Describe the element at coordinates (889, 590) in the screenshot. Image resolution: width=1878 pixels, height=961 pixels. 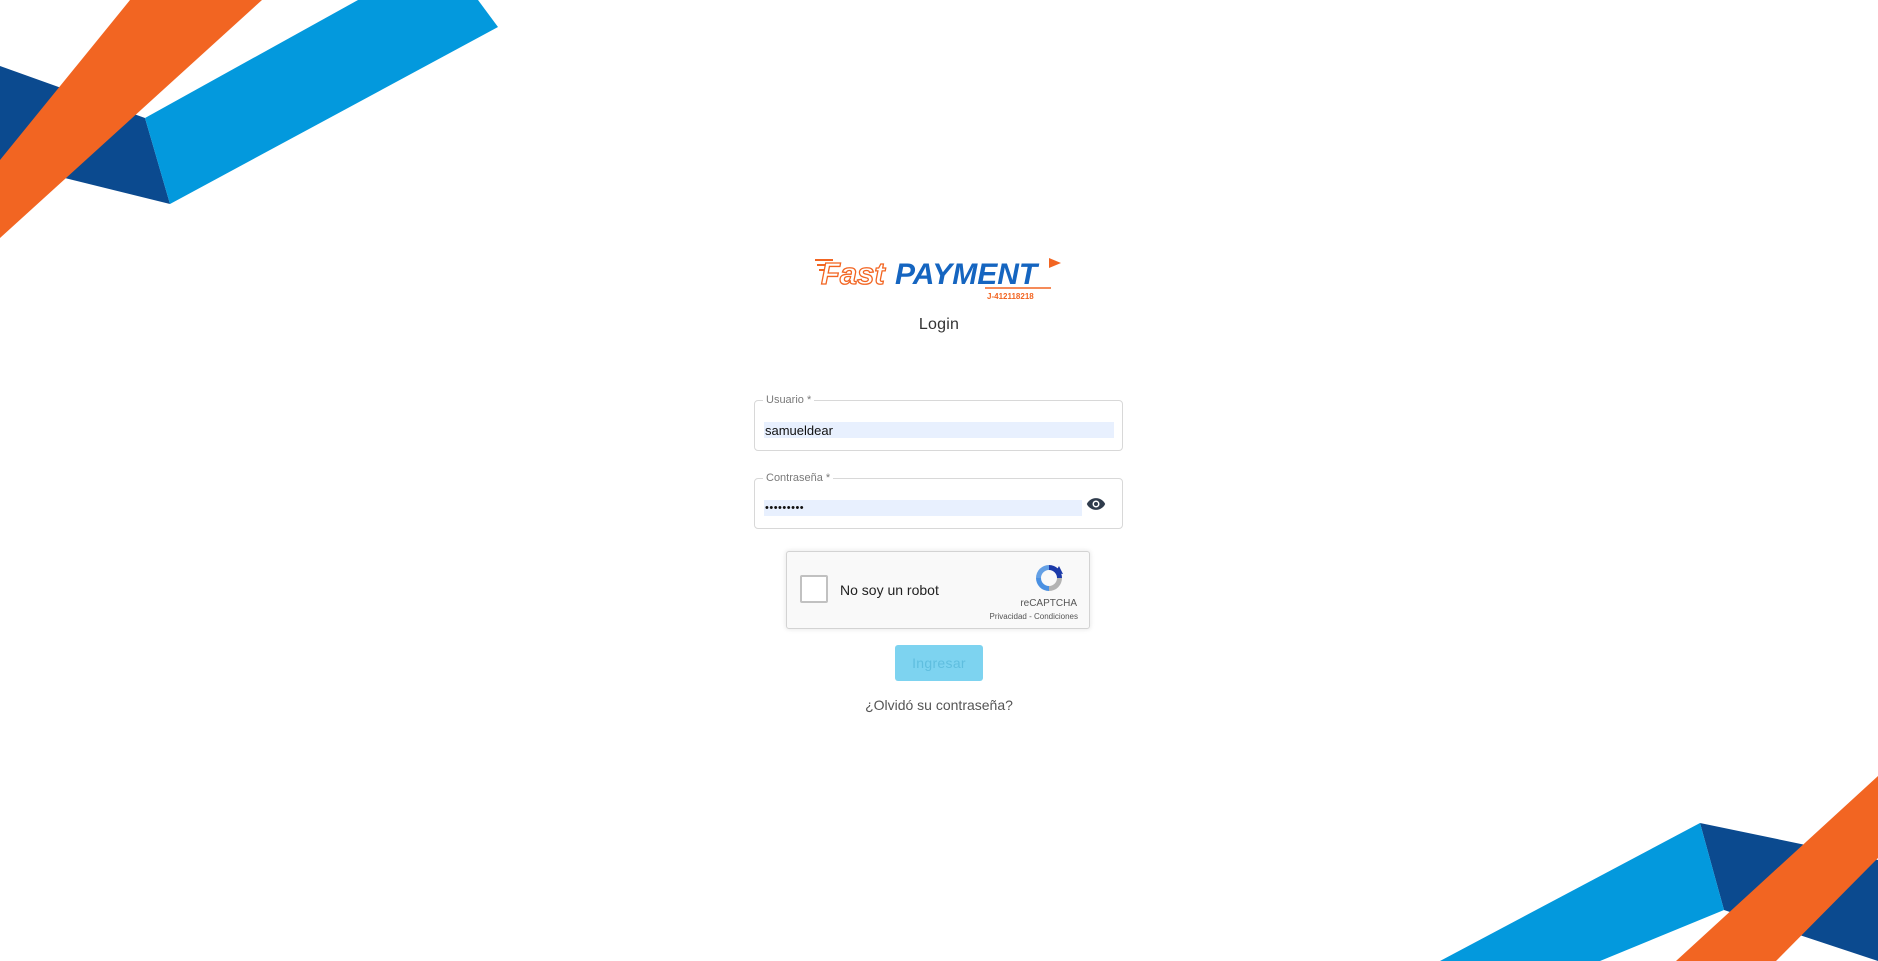
I see `recaptcha-label: No soy un robot` at that location.